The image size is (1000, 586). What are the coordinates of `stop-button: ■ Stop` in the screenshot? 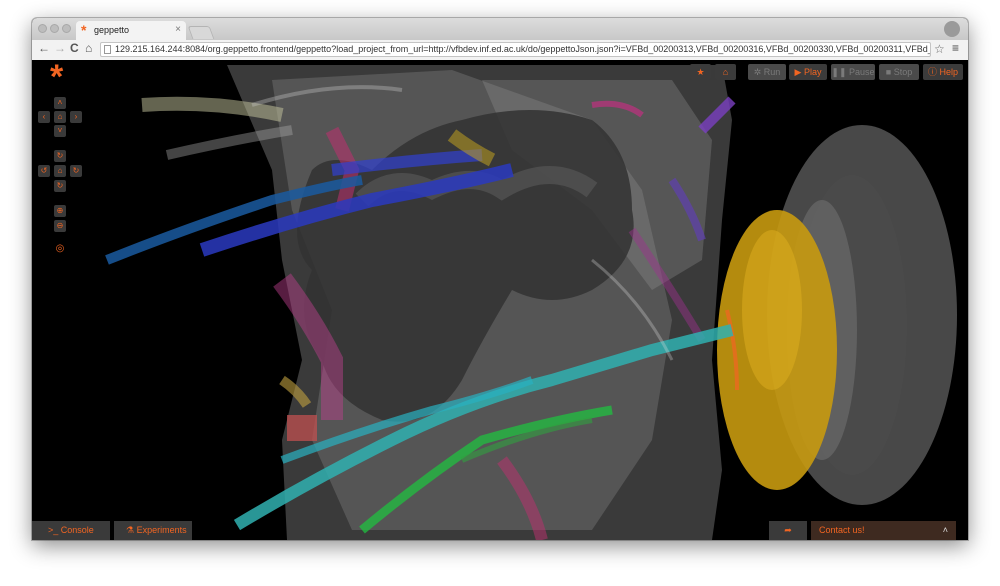 It's located at (899, 72).